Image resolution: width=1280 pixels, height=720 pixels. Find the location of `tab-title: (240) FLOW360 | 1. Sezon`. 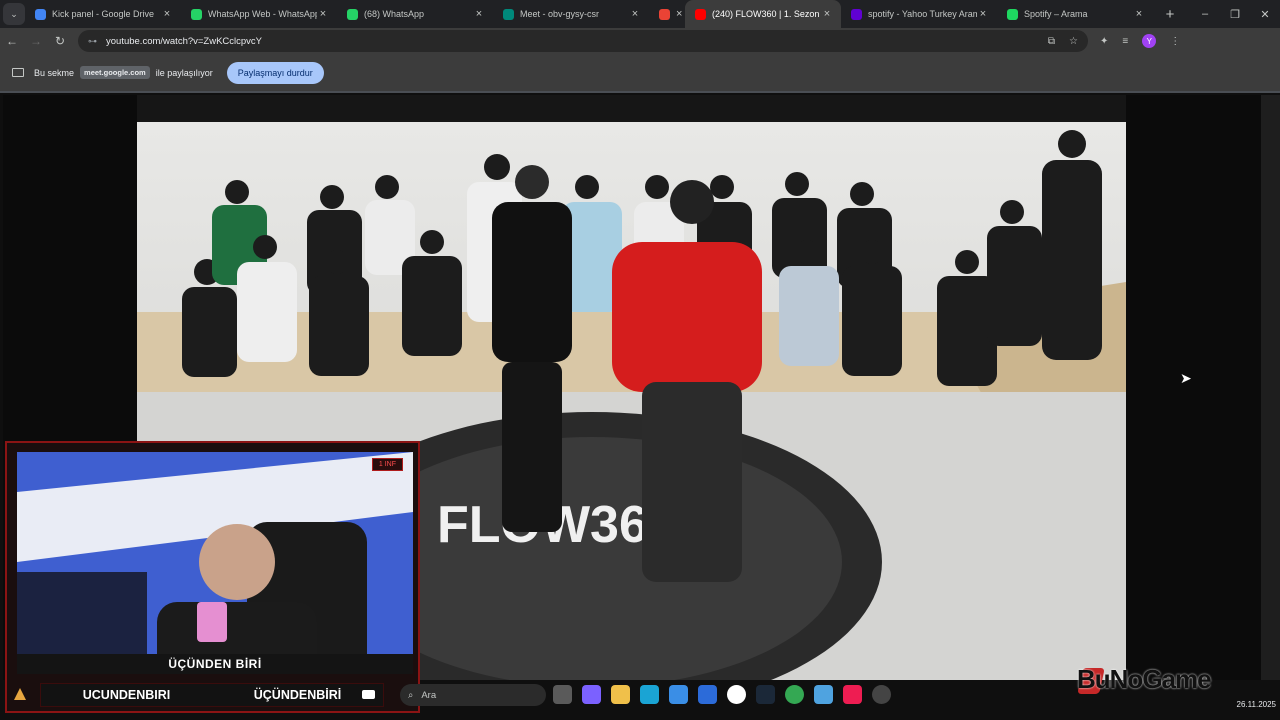

tab-title: (240) FLOW360 | 1. Sezon is located at coordinates (766, 14).